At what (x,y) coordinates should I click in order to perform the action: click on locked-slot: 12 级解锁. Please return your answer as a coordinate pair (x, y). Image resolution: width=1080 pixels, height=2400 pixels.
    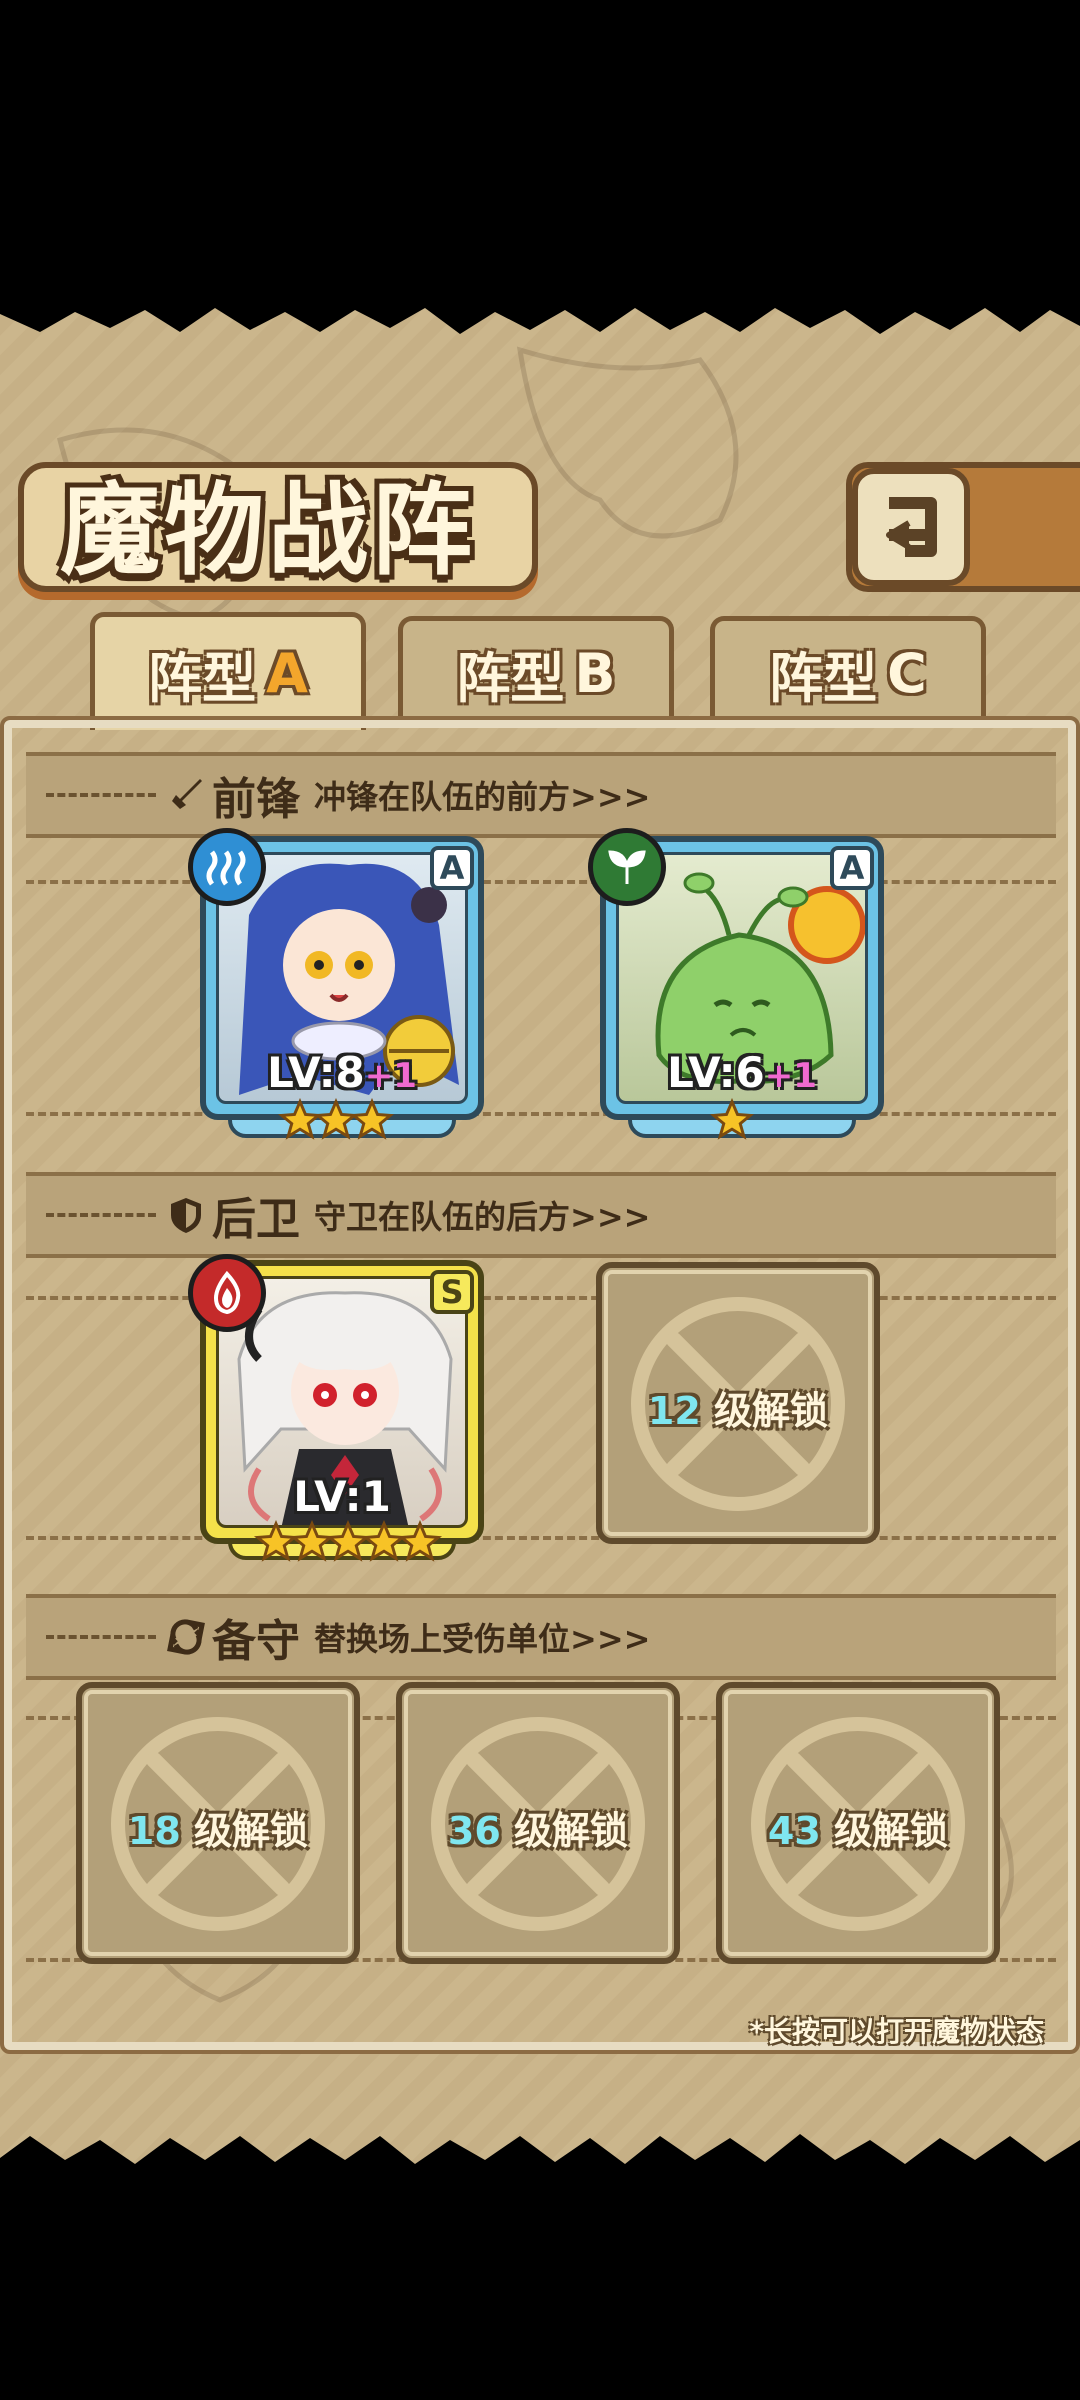
    Looking at the image, I should click on (738, 1403).